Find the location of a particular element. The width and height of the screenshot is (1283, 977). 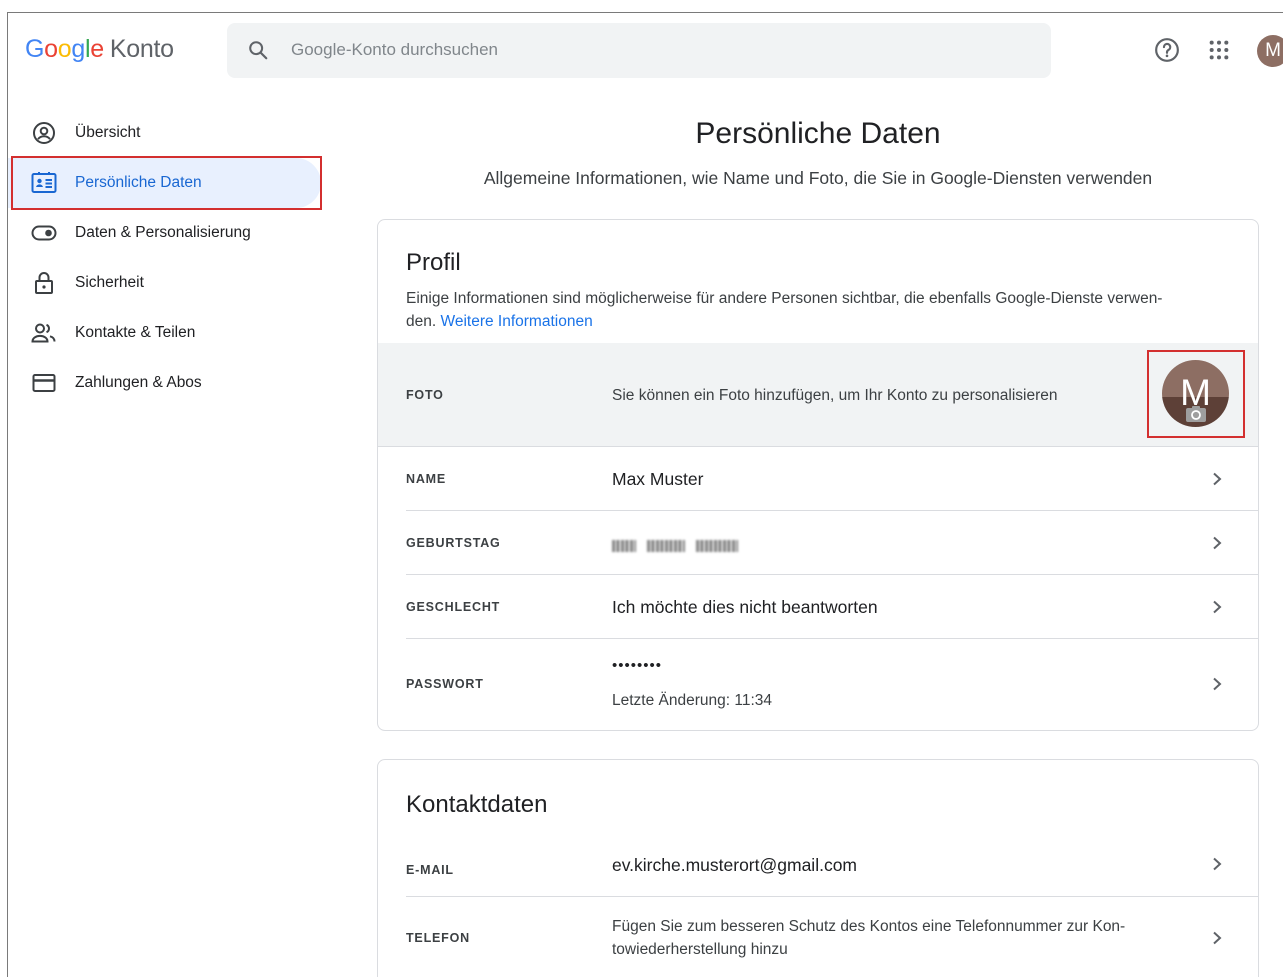

people-icon is located at coordinates (44, 333).